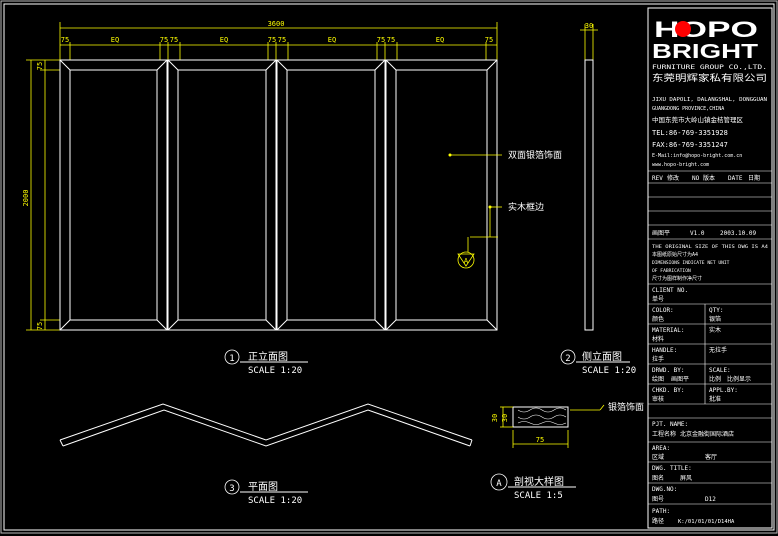 The height and width of the screenshot is (536, 778). What do you see at coordinates (658, 319) in the screenshot?
I see `svg-text: 颜色` at bounding box center [658, 319].